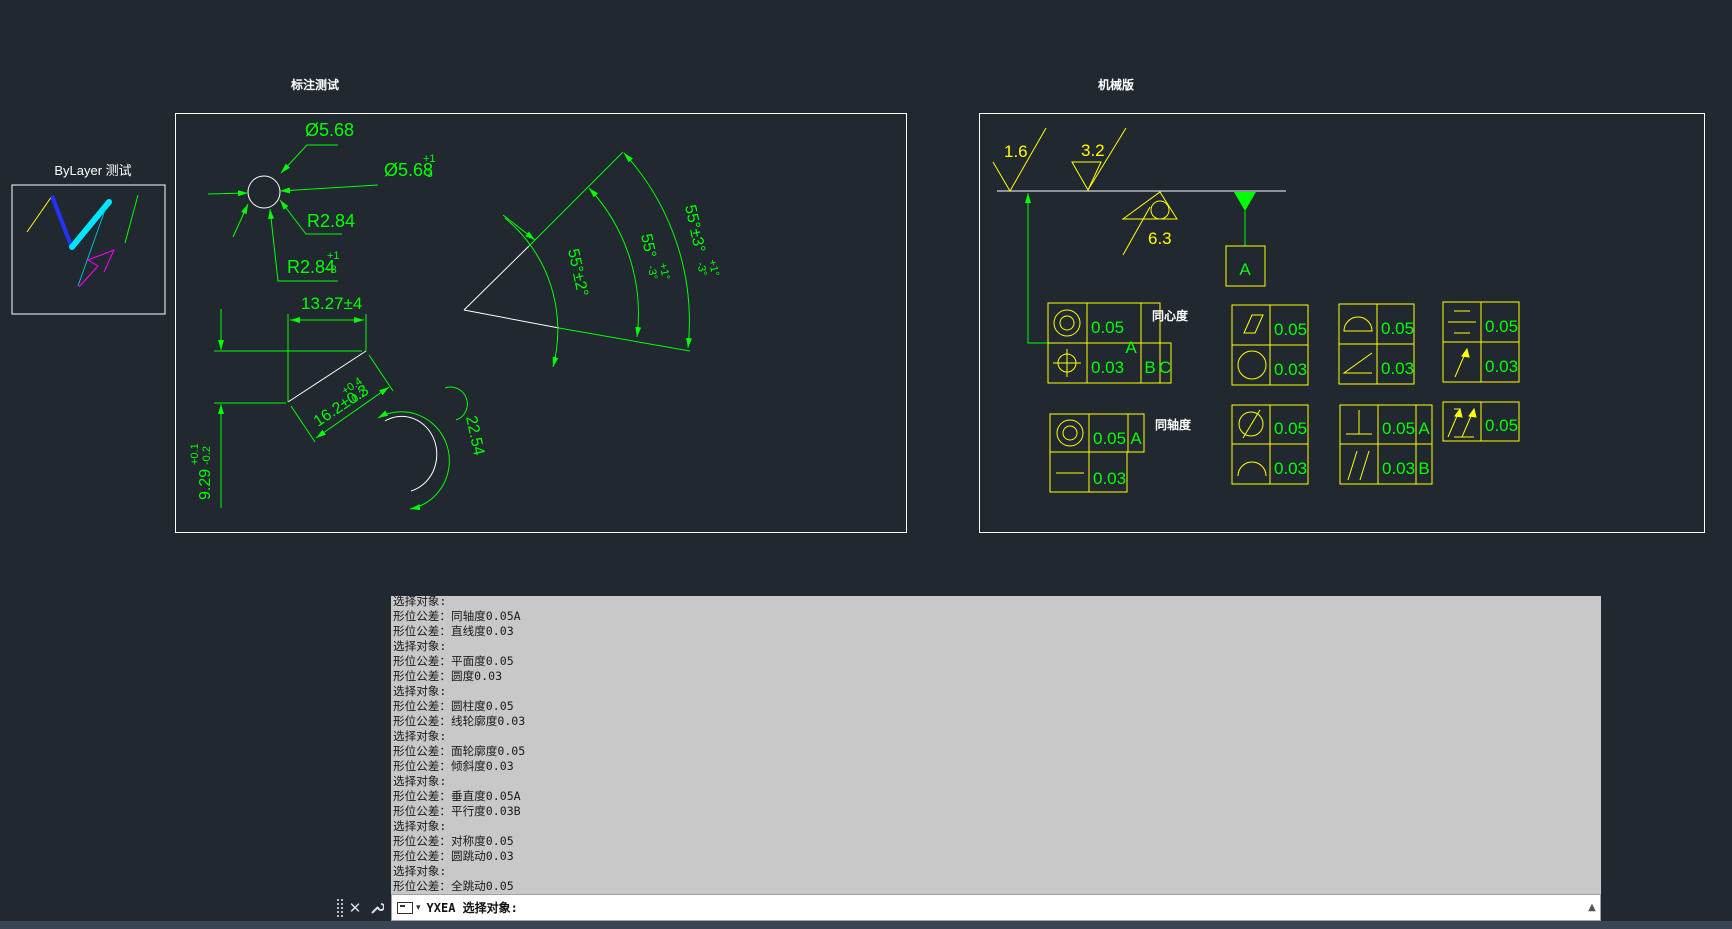  What do you see at coordinates (264, 192) in the screenshot?
I see `small-circle` at bounding box center [264, 192].